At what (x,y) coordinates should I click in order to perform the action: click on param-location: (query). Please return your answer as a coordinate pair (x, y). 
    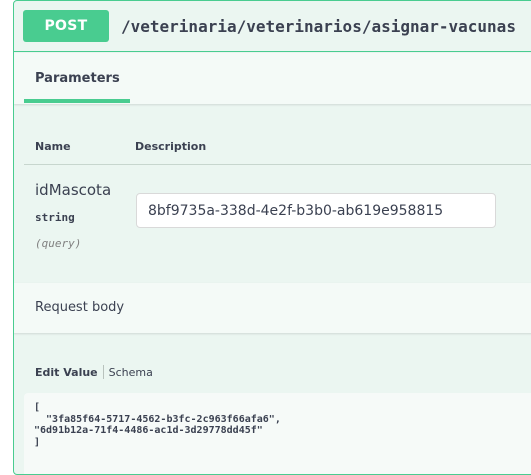
    Looking at the image, I should click on (58, 243).